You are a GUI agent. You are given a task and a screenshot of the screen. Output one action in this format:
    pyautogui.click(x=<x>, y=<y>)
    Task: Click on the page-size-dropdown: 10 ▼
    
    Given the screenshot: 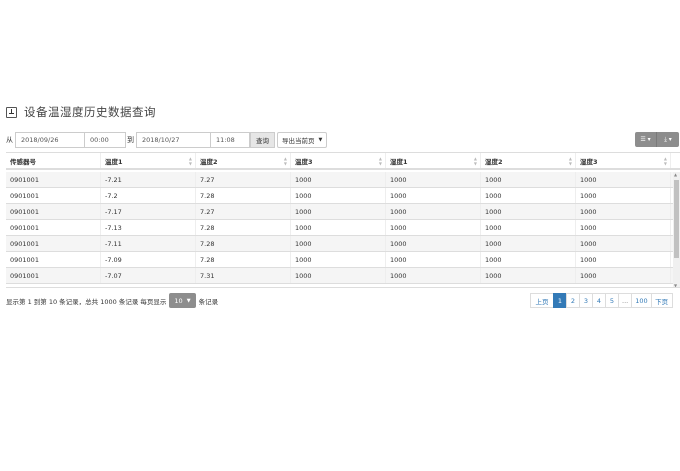 What is the action you would take?
    pyautogui.click(x=182, y=300)
    